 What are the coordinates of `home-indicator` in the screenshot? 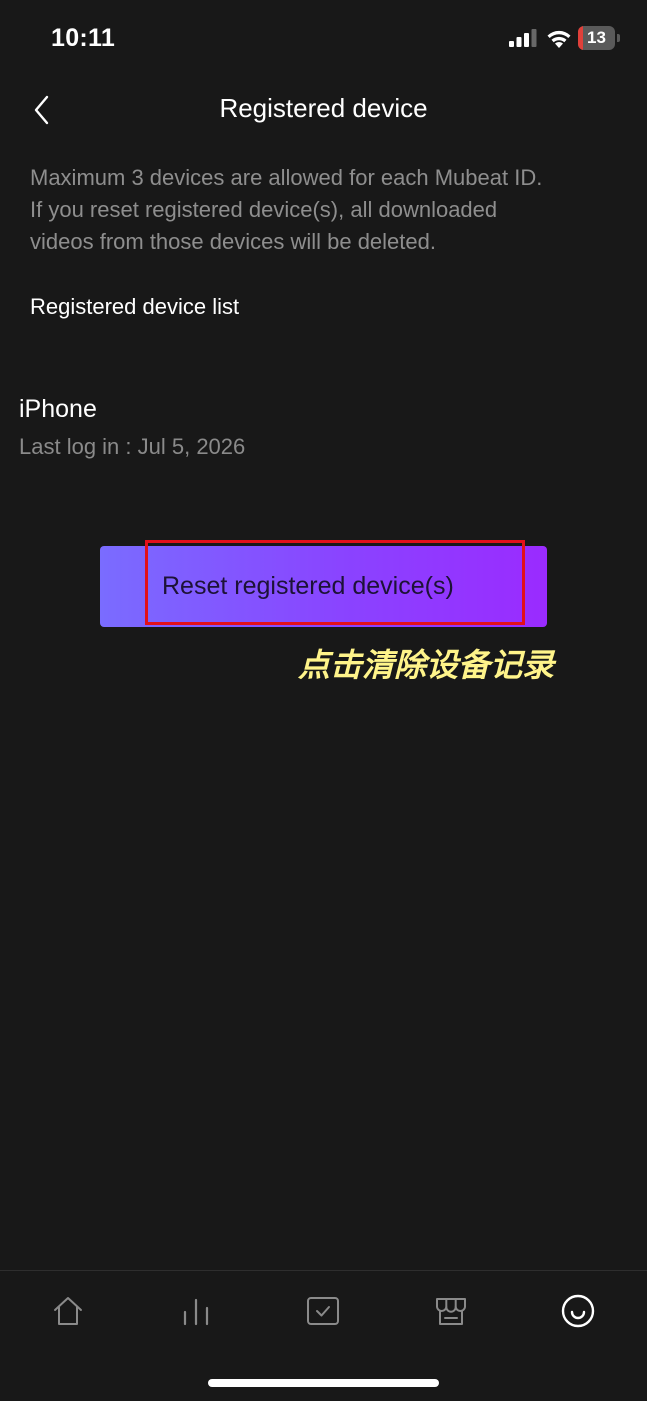 It's located at (323, 1383).